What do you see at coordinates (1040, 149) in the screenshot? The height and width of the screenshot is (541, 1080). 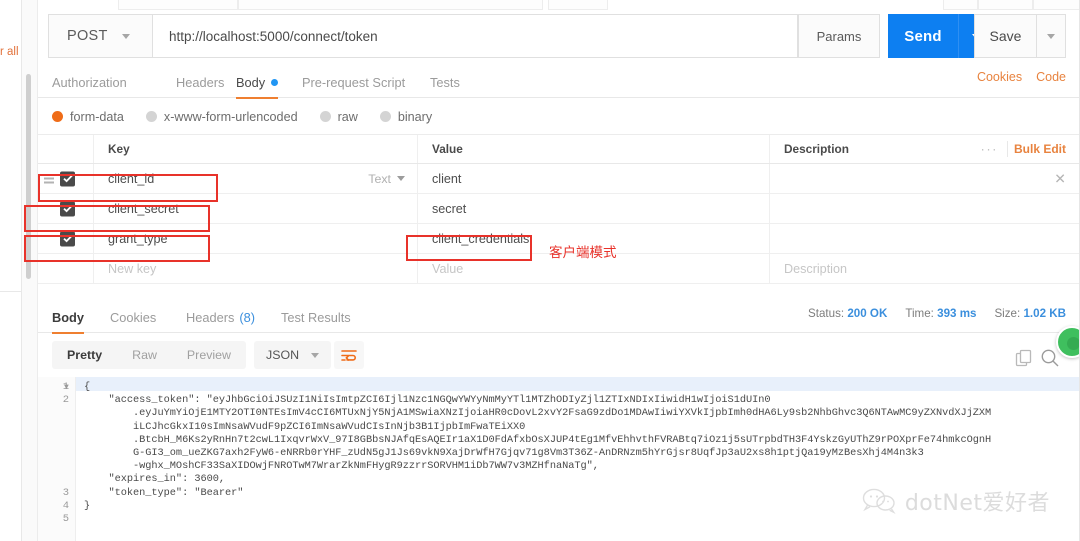 I see `bulk-edit-button: Bulk Edit` at bounding box center [1040, 149].